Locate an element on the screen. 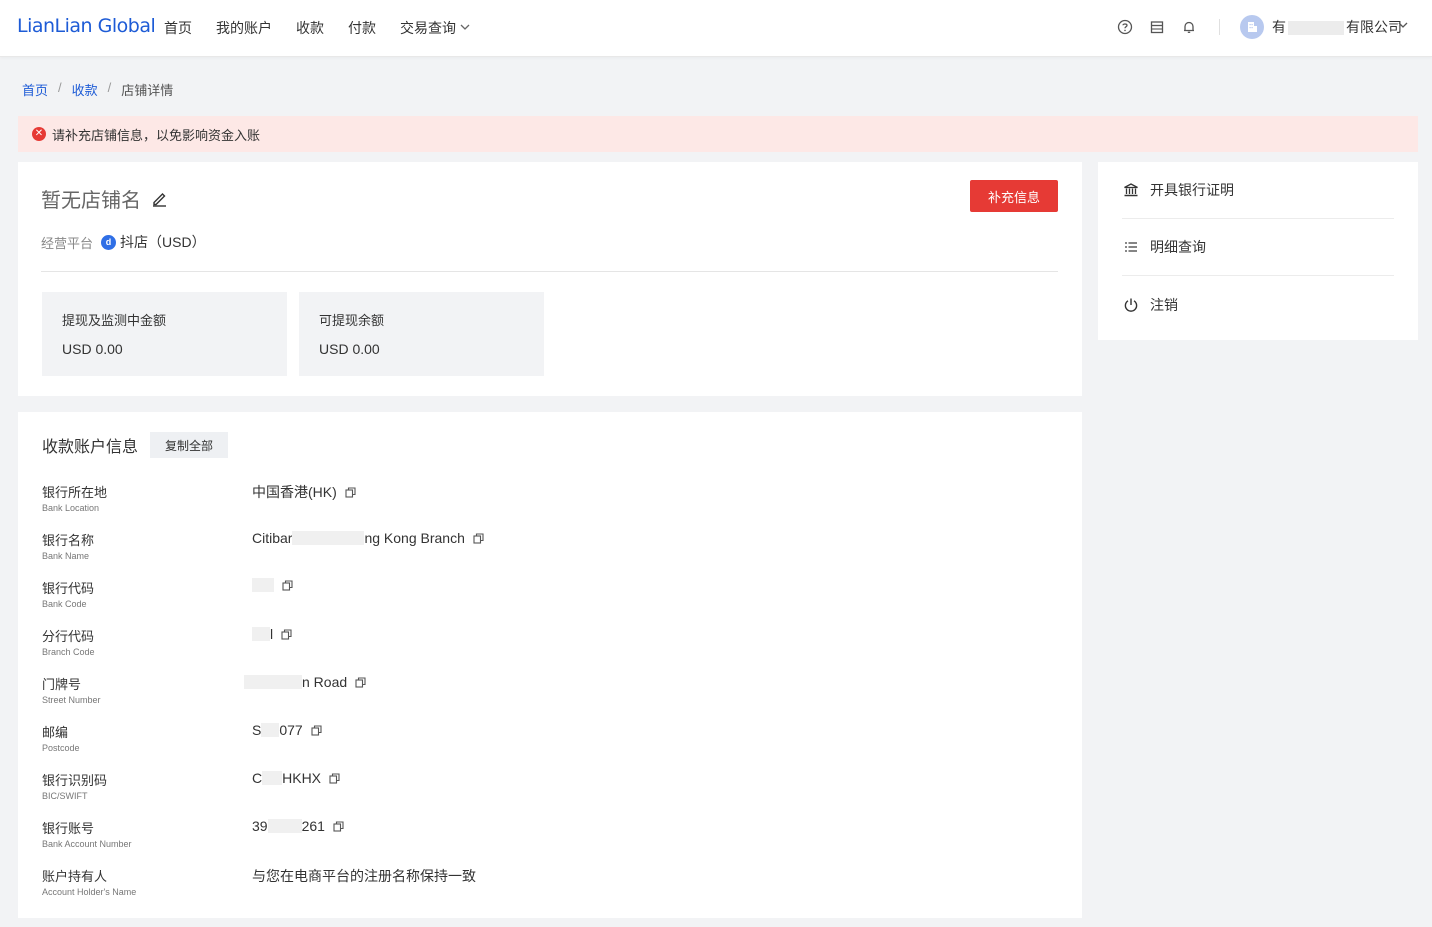  copy-all-button: 复制全部 is located at coordinates (189, 445).